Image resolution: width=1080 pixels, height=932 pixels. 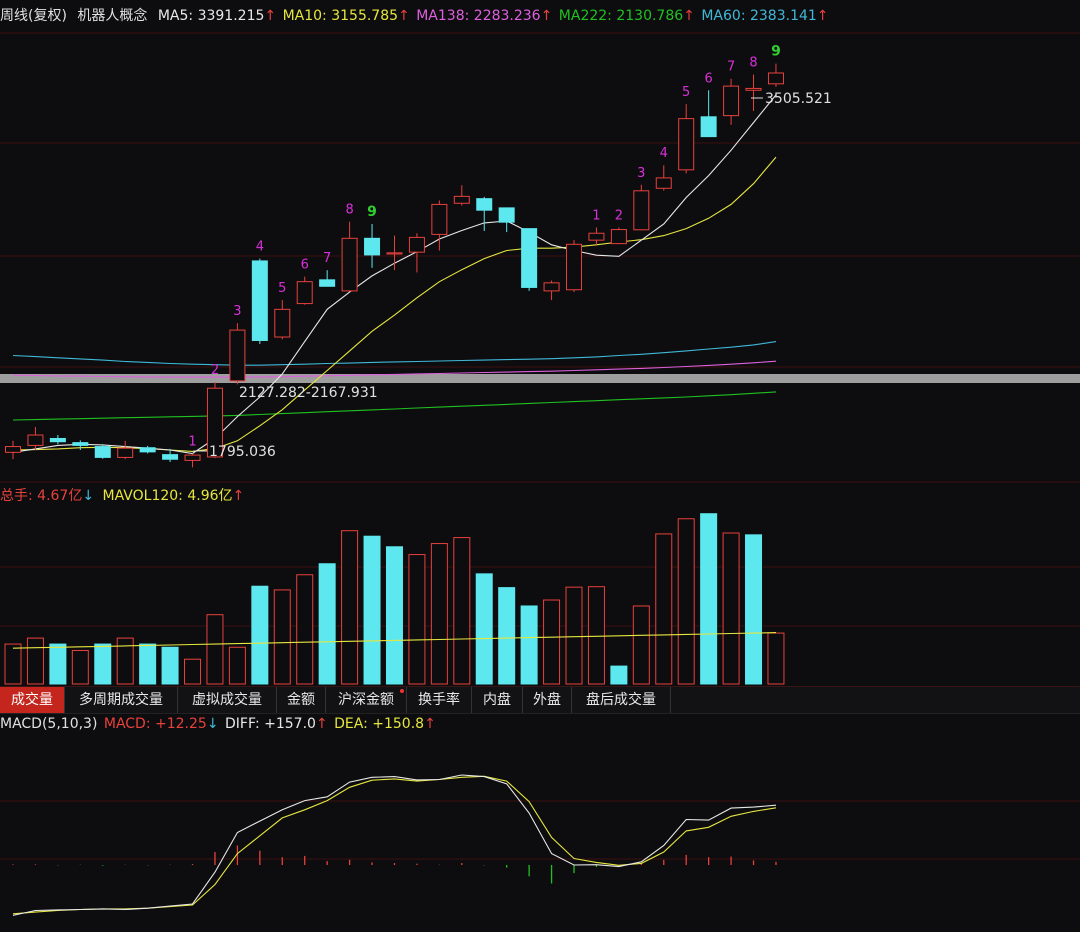 What do you see at coordinates (308, 393) in the screenshot?
I see `gap-range-label: 2127.282-2167.931` at bounding box center [308, 393].